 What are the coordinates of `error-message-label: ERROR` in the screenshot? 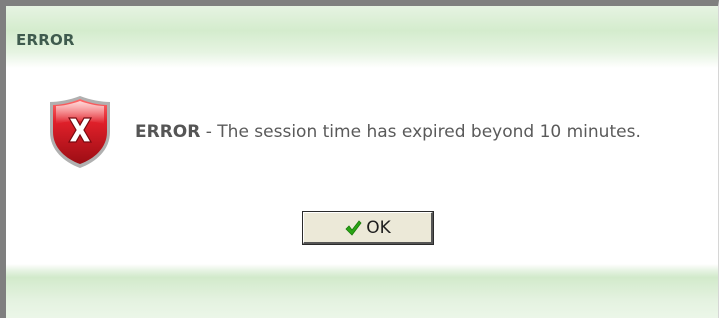 It's located at (168, 132).